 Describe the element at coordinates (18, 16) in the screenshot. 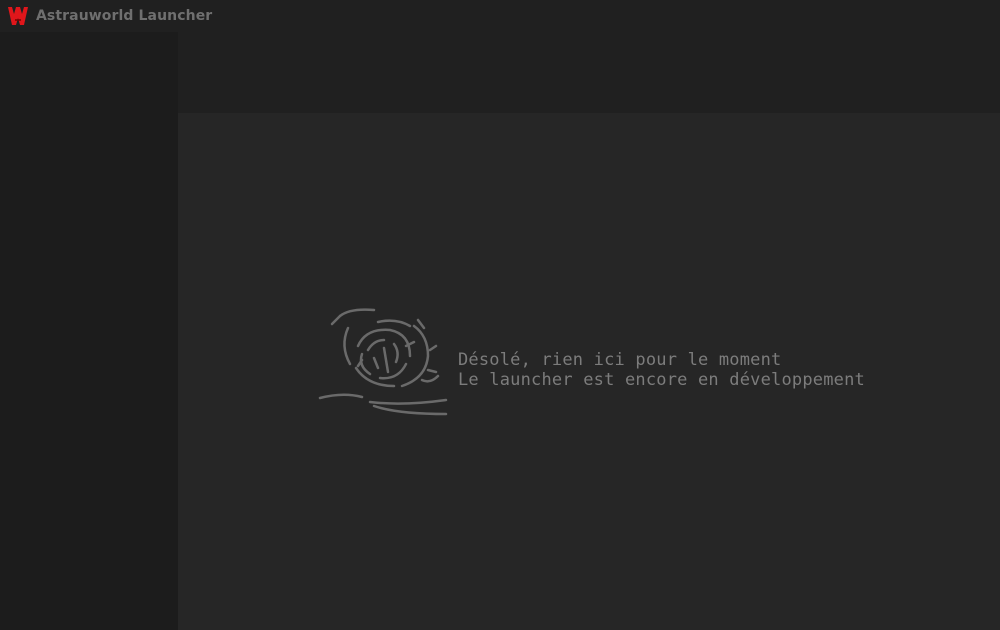

I see `astrauworld-logo-icon` at that location.